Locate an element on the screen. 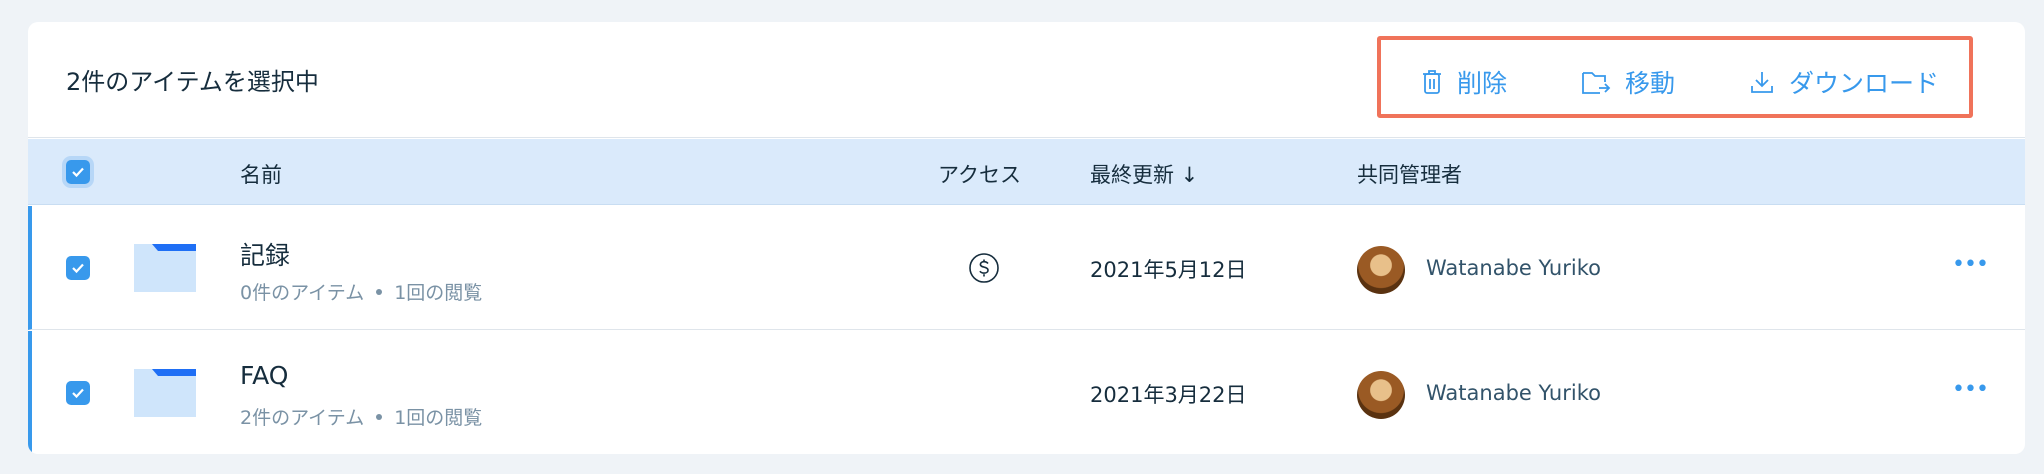 This screenshot has width=2044, height=474. bulk-actions-highlight: 削除 移動 ダウンロード is located at coordinates (1675, 77).